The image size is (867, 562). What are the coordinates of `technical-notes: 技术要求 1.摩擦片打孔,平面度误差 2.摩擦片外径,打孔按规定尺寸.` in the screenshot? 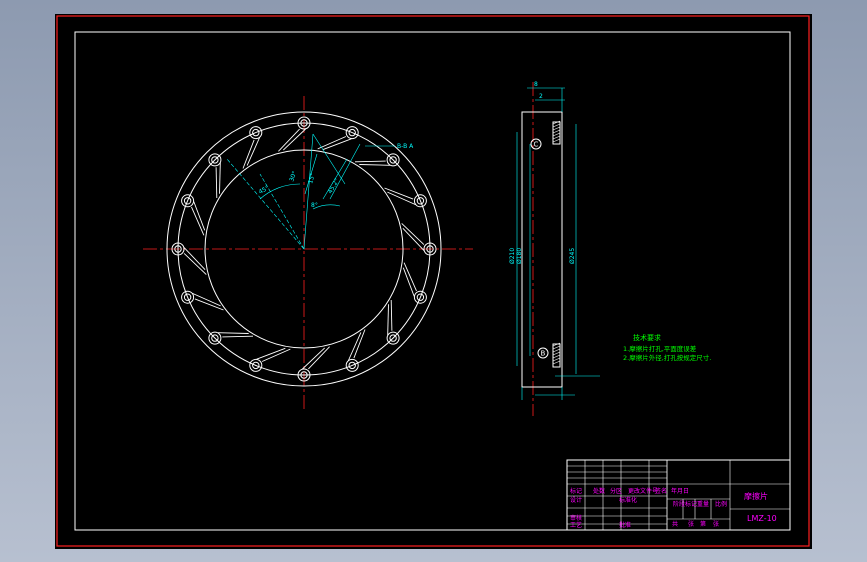 It's located at (667, 347).